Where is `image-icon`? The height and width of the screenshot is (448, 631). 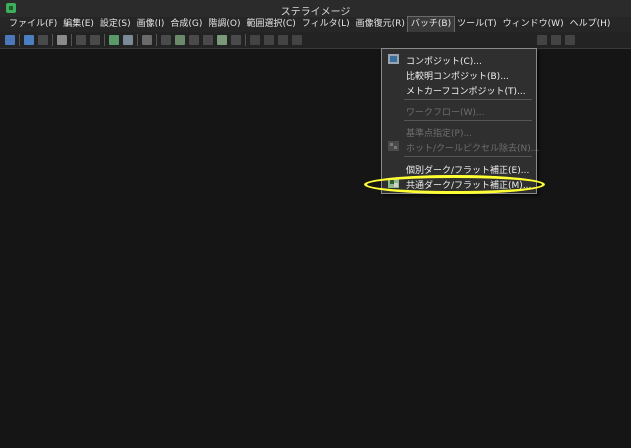
image-icon is located at coordinates (128, 40).